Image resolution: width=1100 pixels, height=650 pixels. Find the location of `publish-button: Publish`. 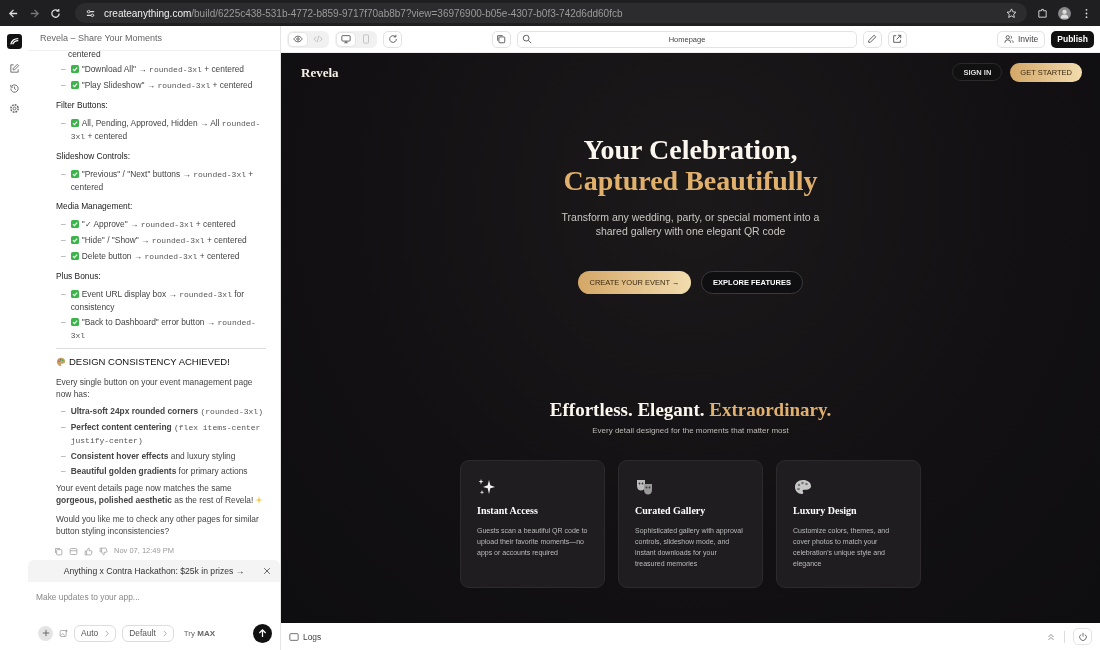

publish-button: Publish is located at coordinates (1072, 39).